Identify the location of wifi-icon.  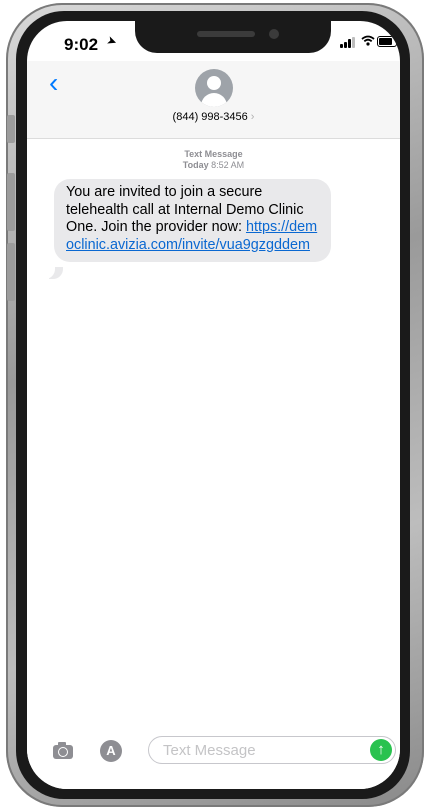
(368, 41).